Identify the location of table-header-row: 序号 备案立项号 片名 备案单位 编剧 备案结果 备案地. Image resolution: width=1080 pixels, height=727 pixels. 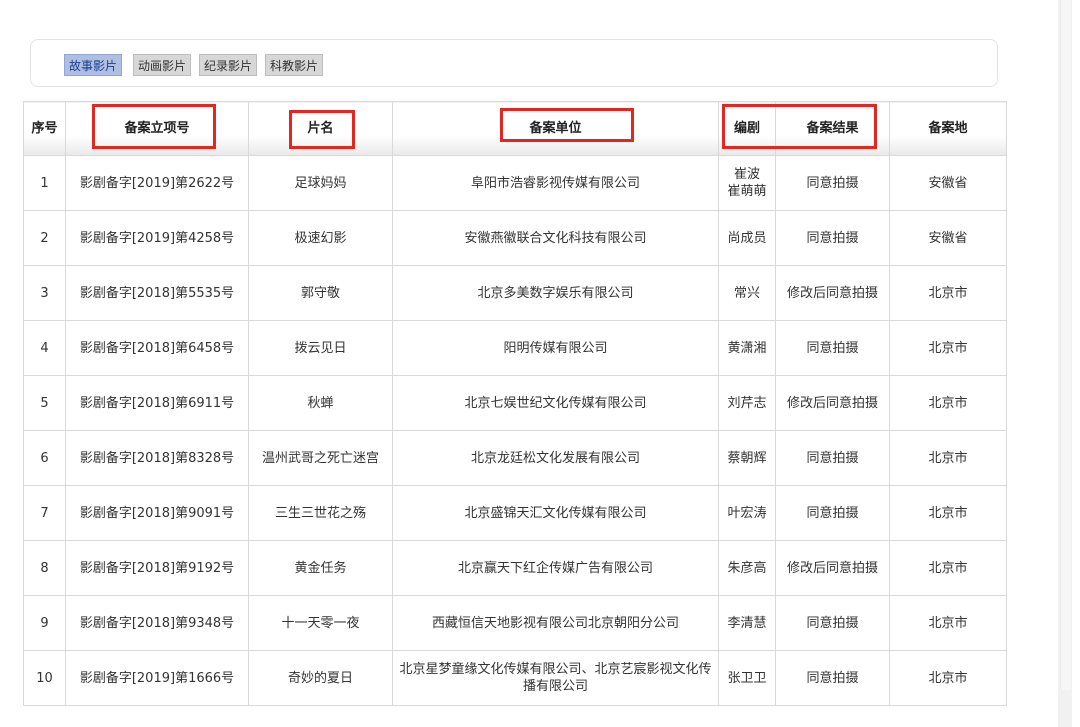
(515, 128).